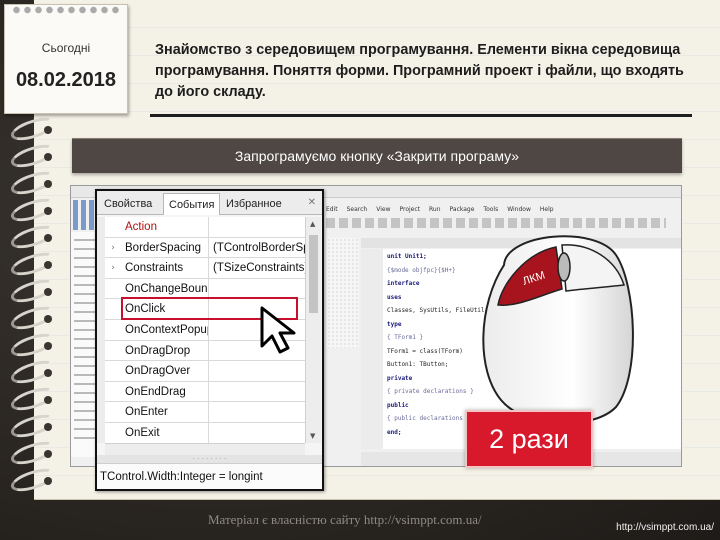 Image resolution: width=720 pixels, height=540 pixels. I want to click on property-name: Action, so click(167, 227).